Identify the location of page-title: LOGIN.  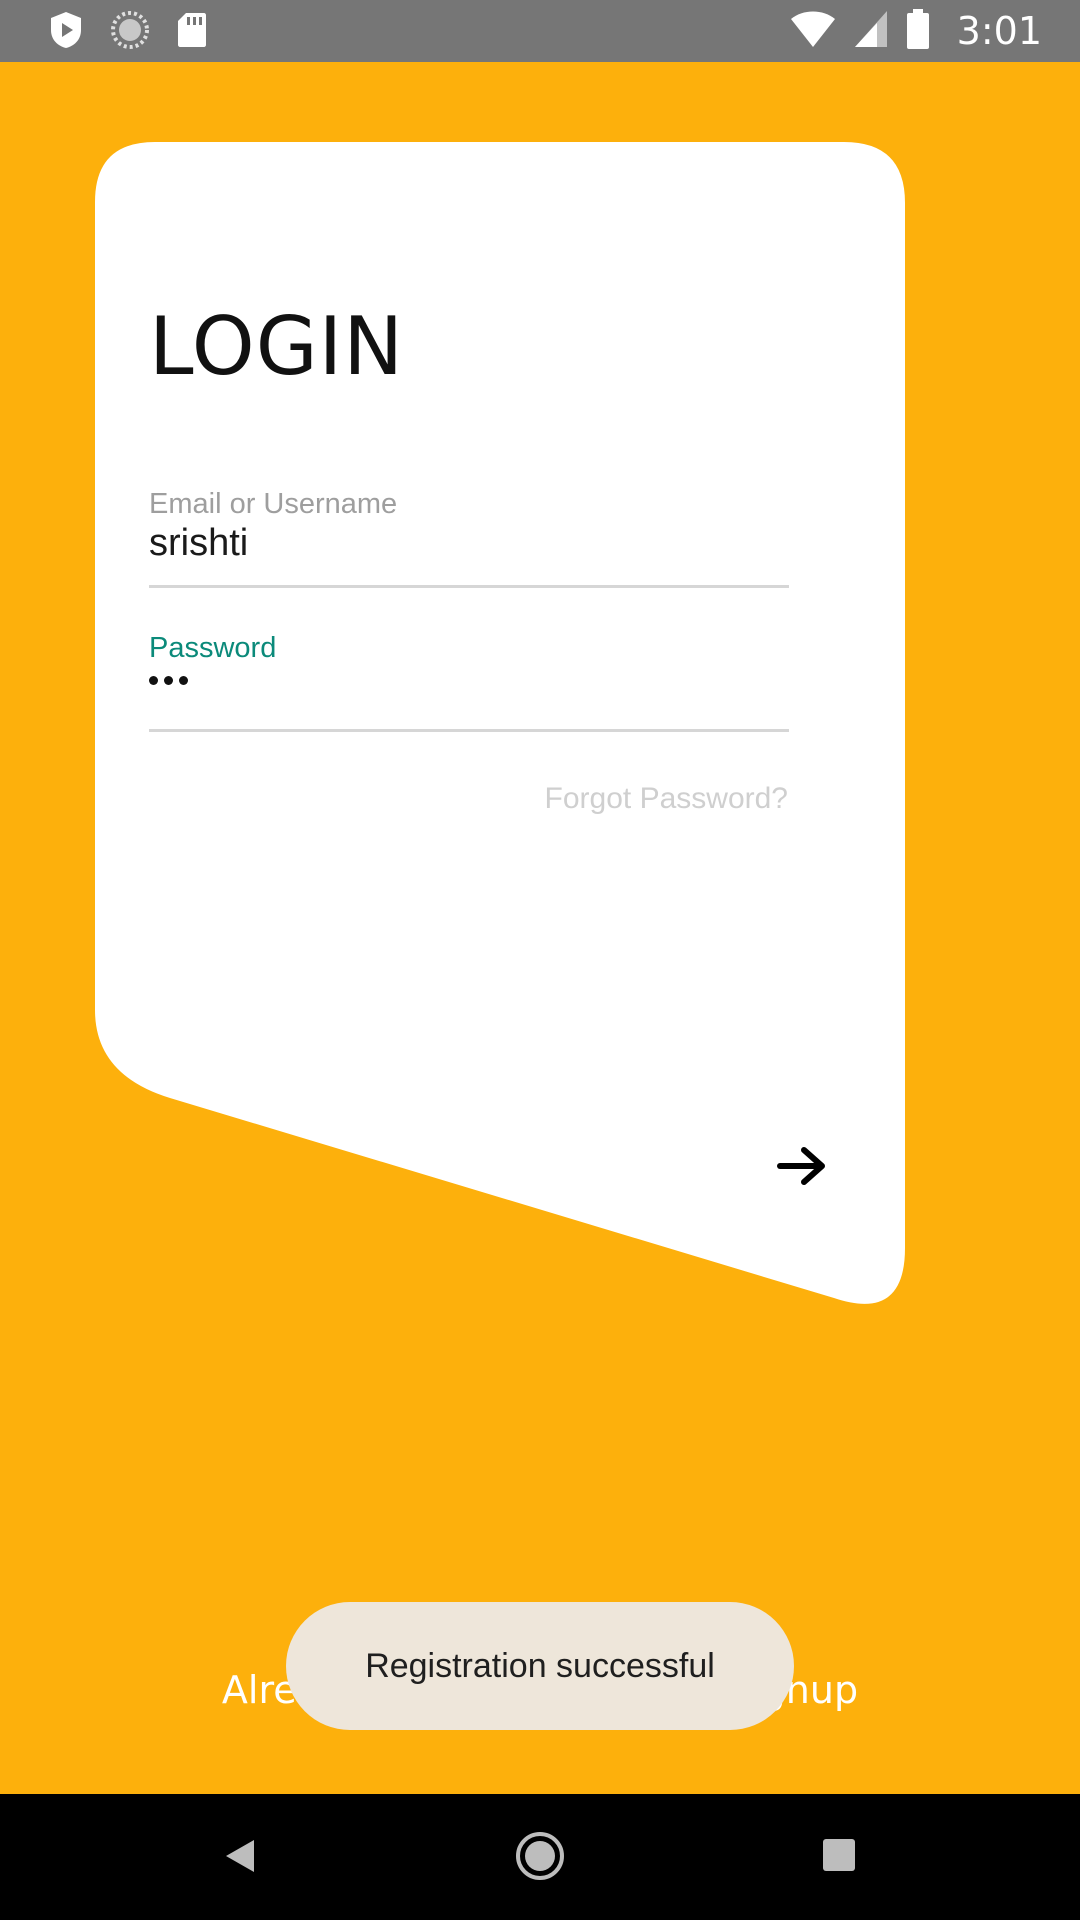
(277, 346).